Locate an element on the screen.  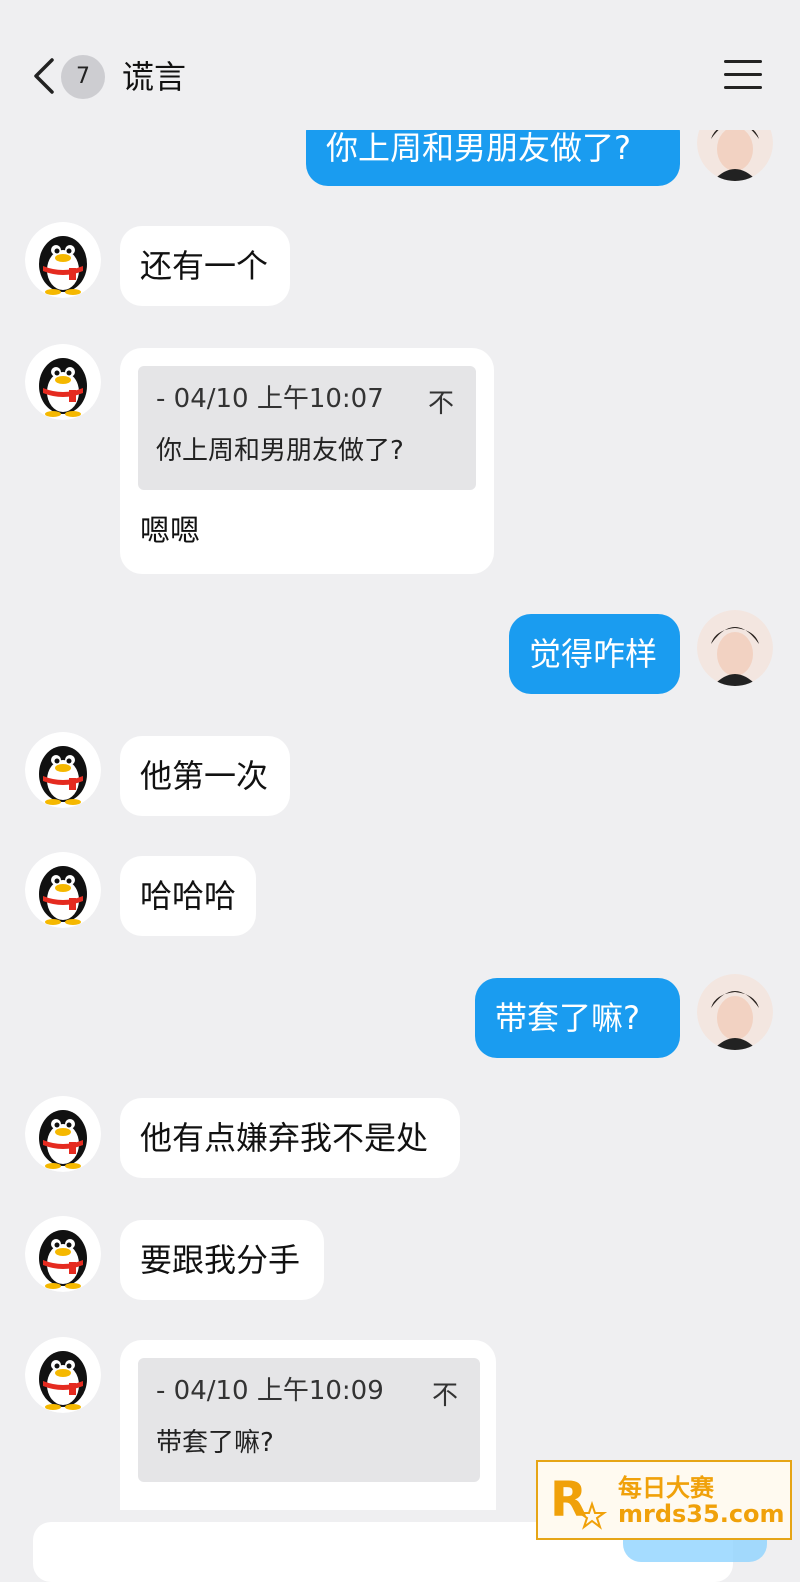
quote-text: 带套了嘛? is located at coordinates (215, 1443).